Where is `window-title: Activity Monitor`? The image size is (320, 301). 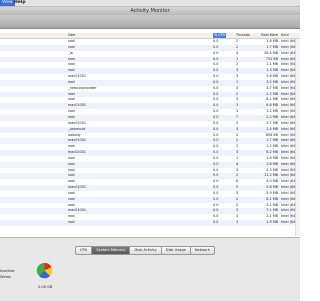 window-title: Activity Monitor is located at coordinates (150, 11).